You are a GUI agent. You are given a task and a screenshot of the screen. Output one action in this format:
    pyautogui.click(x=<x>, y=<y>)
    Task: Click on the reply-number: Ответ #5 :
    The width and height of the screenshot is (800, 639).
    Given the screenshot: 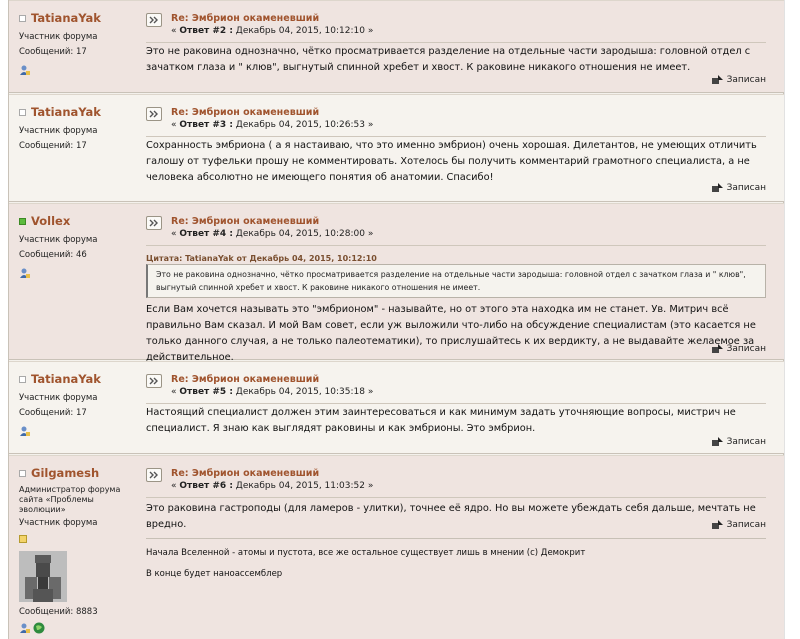 What is the action you would take?
    pyautogui.click(x=206, y=392)
    